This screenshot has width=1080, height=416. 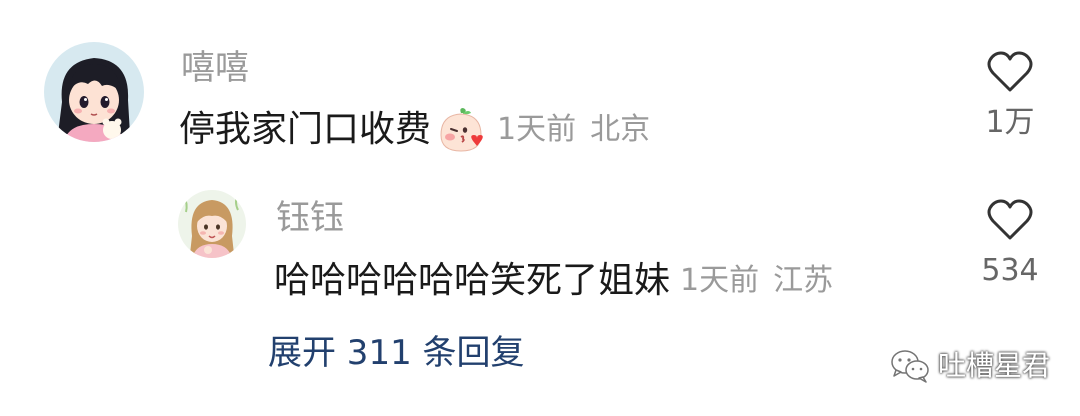 I want to click on avatar, so click(x=94, y=92).